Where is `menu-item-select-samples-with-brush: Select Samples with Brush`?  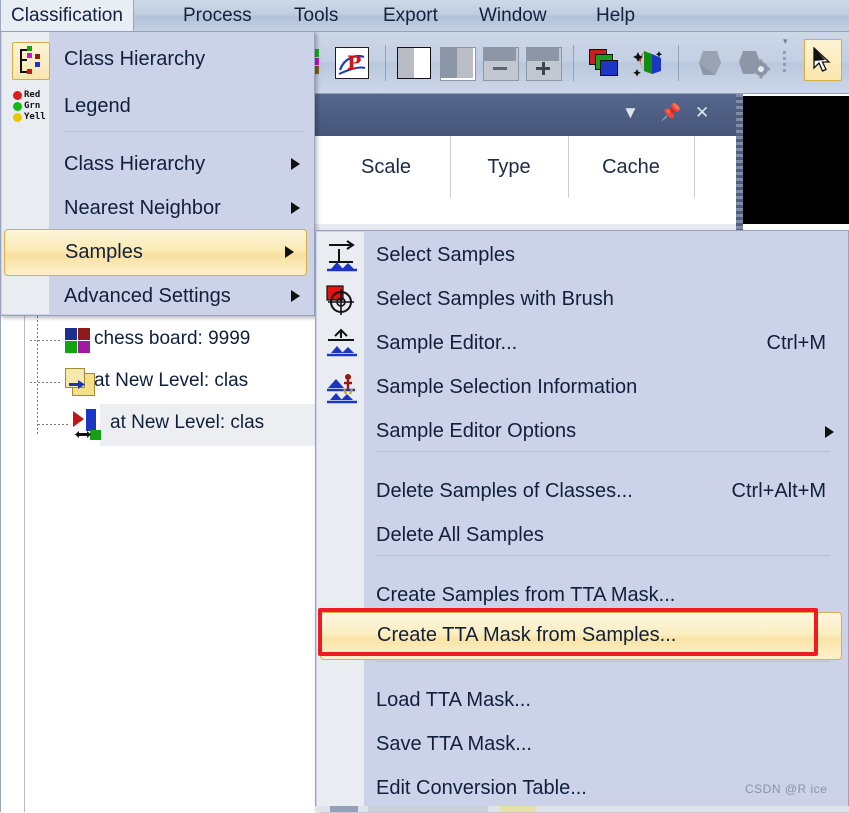
menu-item-select-samples-with-brush: Select Samples with Brush is located at coordinates (582, 300).